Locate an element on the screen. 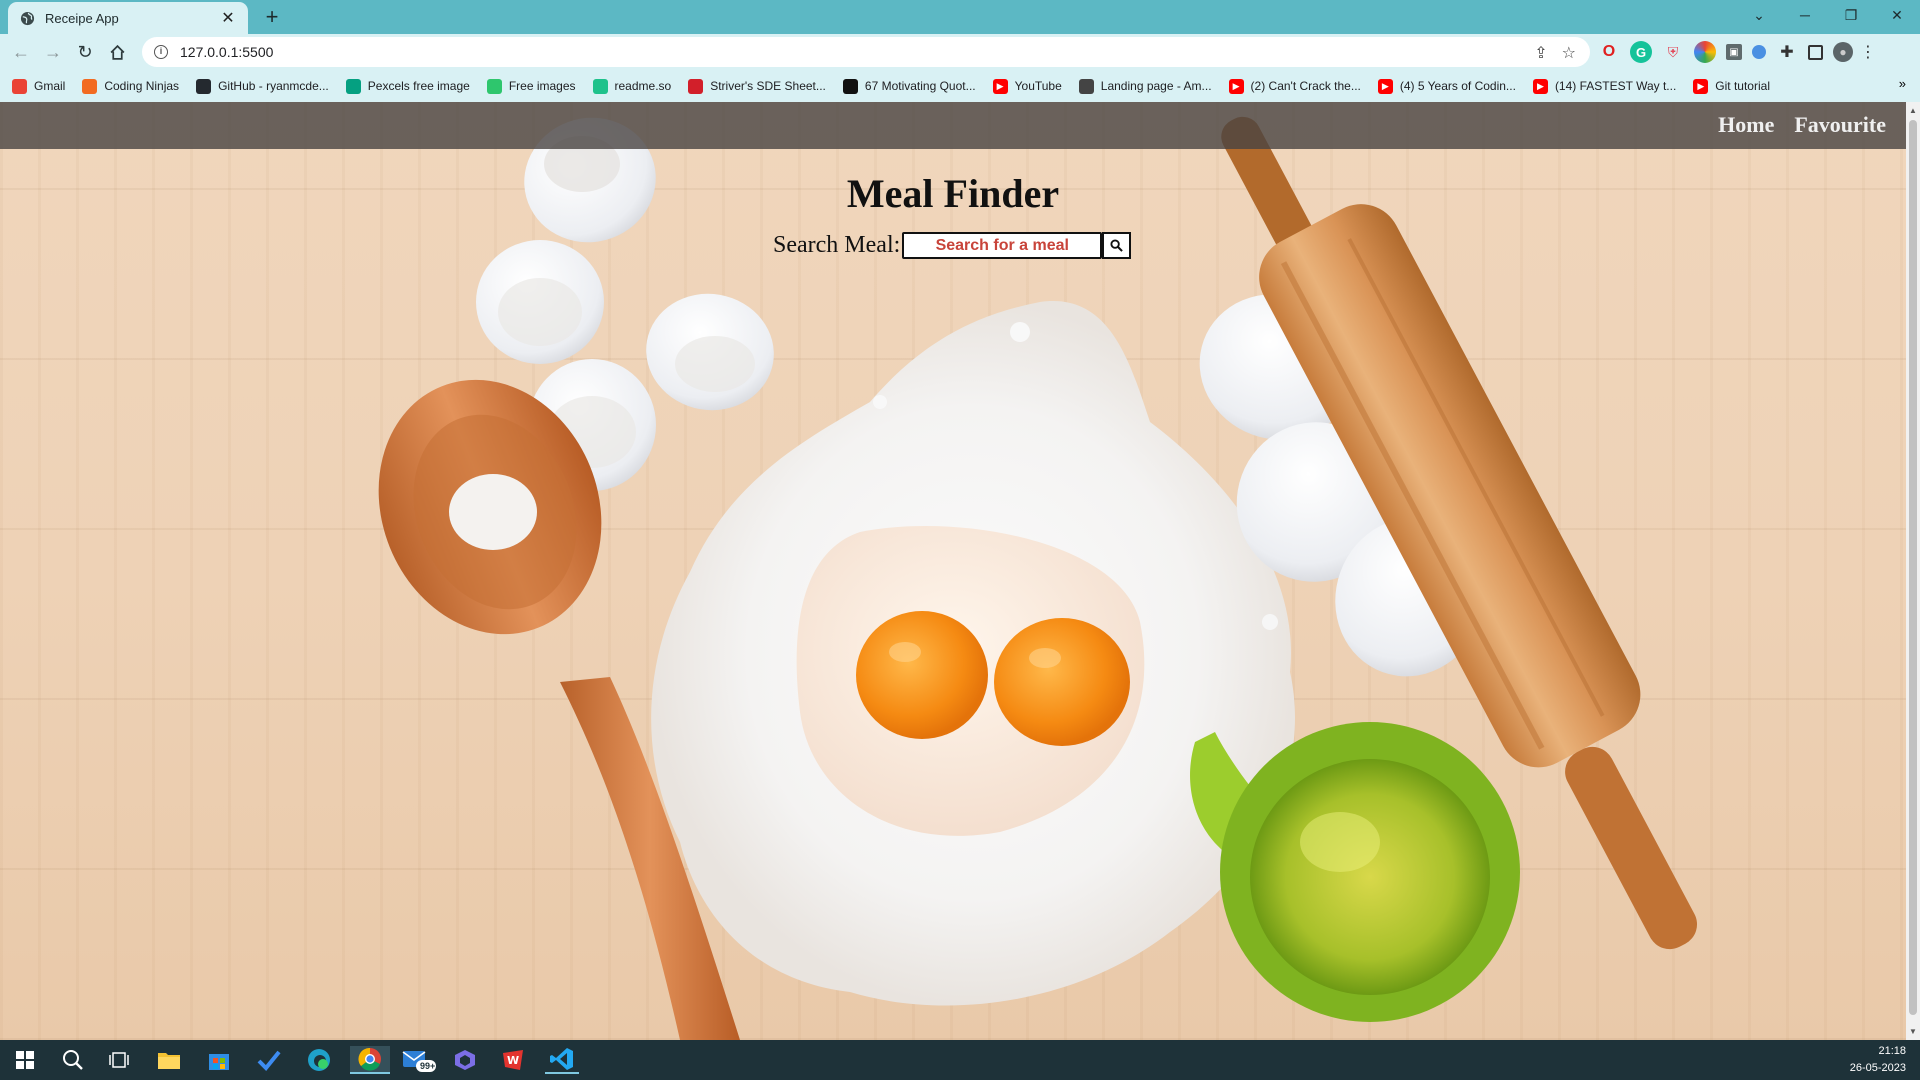  grammarly-icon: G is located at coordinates (1641, 52).